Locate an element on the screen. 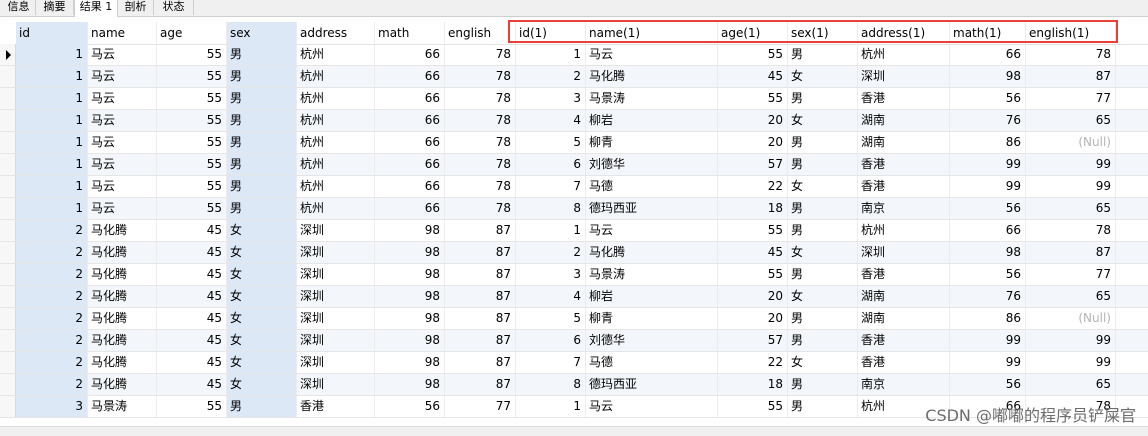 The image size is (1148, 436). table-row: 1 马云 55 男杭州 66 78 6 刘德华 57 男香港 99 99 is located at coordinates (574, 165).